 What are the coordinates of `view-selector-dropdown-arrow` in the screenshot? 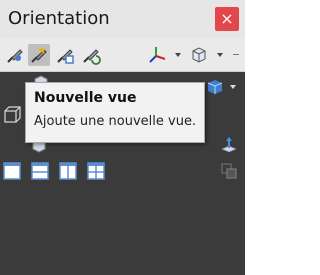 It's located at (178, 55).